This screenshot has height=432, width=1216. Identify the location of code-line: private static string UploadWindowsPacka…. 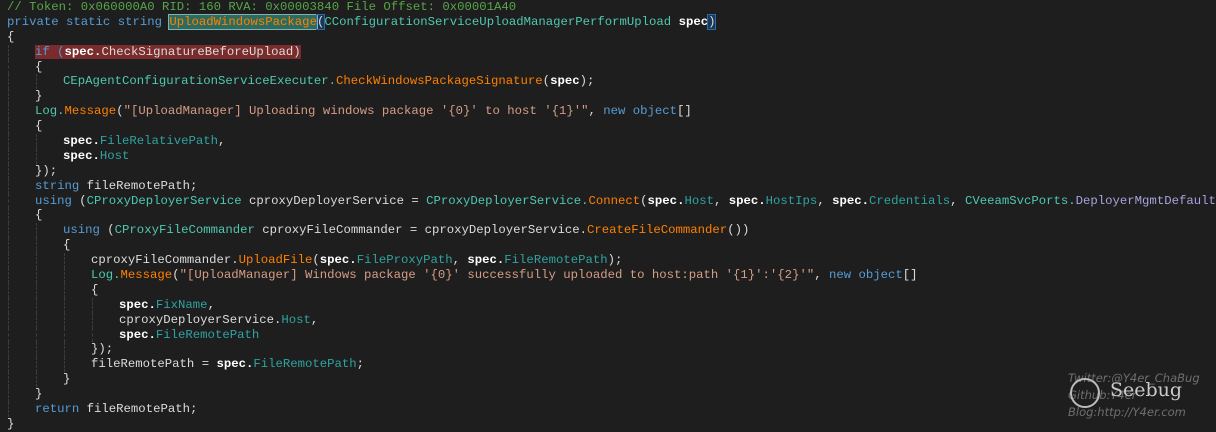
(611, 21).